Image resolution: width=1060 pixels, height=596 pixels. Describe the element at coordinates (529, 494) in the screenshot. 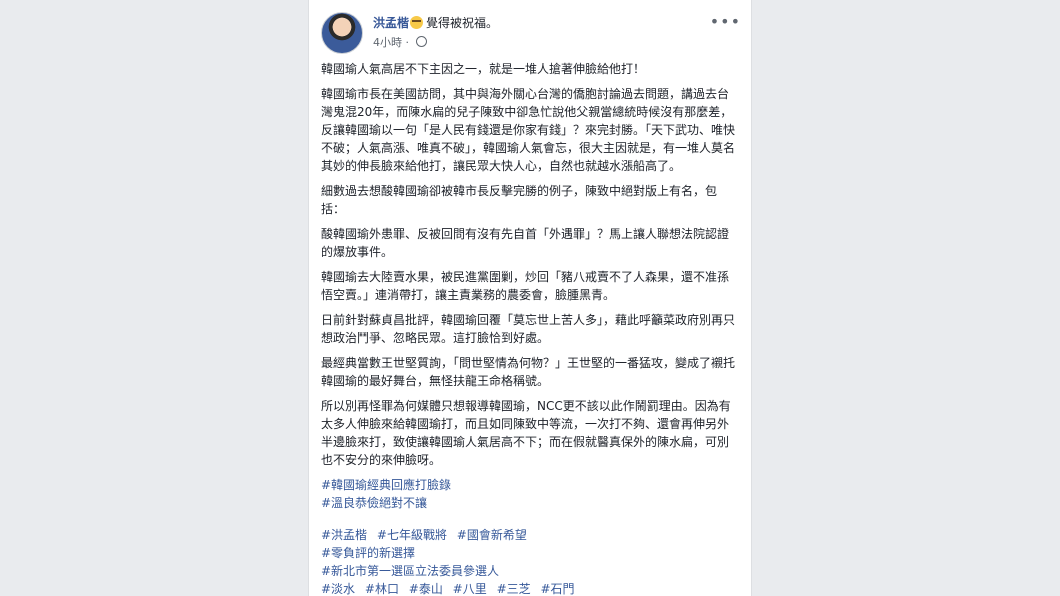

I see `hashtag-group-1: #韓國瑜經典回應打臉錄 #溫良恭儉絕對不讓` at that location.